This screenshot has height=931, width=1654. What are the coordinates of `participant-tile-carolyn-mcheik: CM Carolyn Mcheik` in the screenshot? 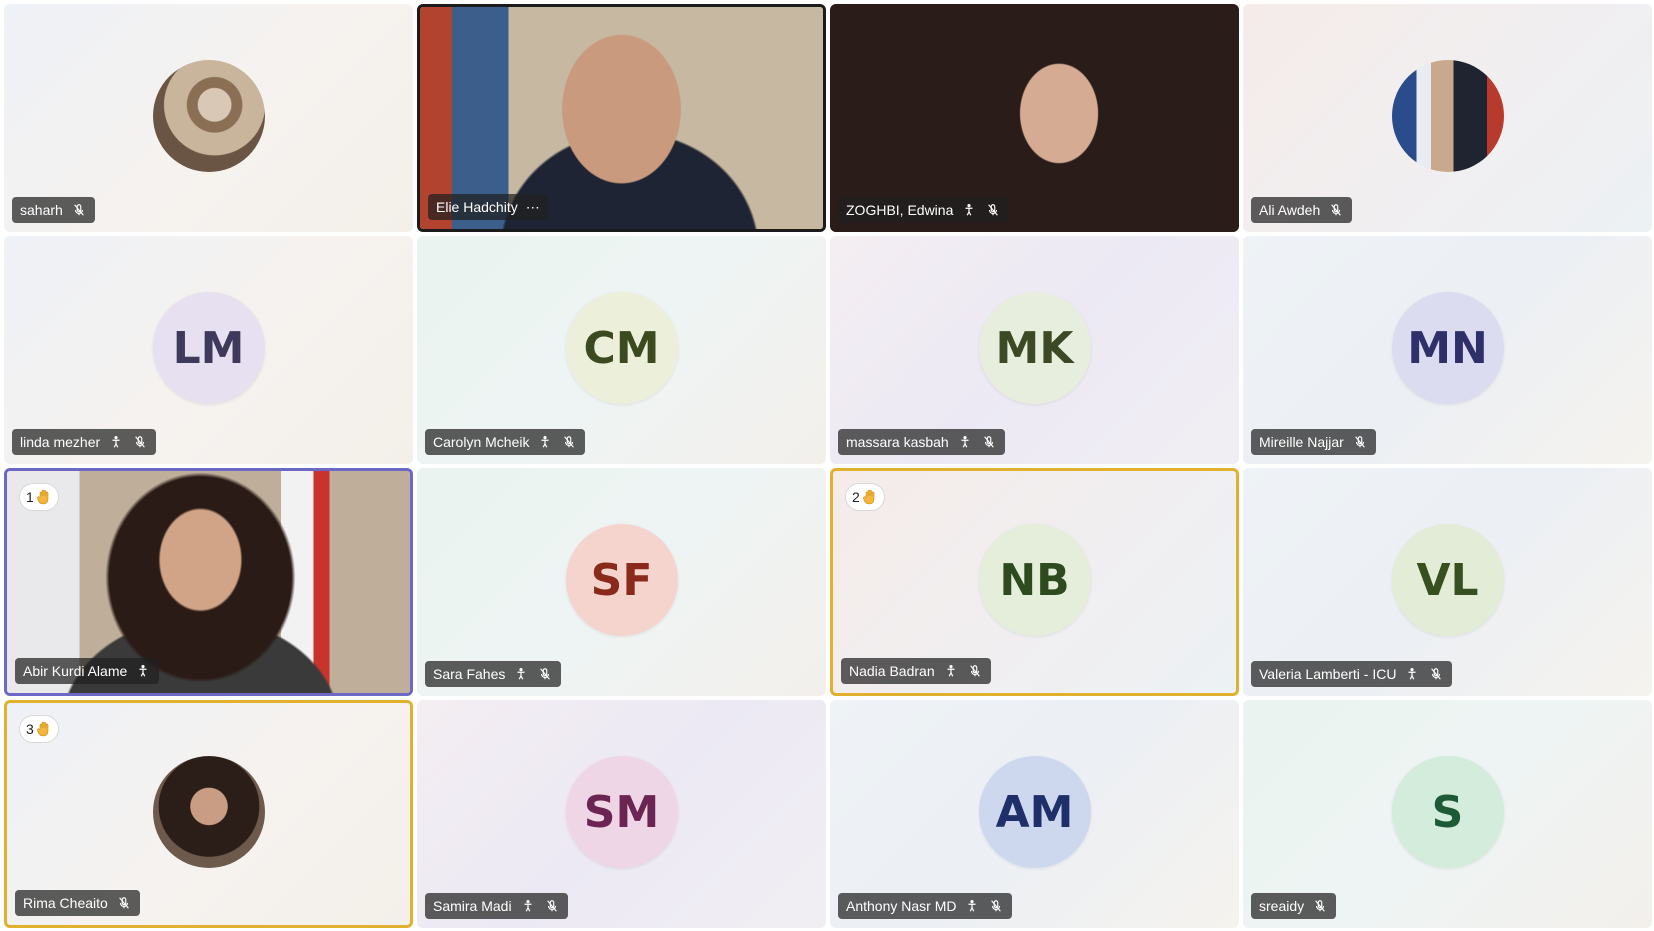 It's located at (621, 350).